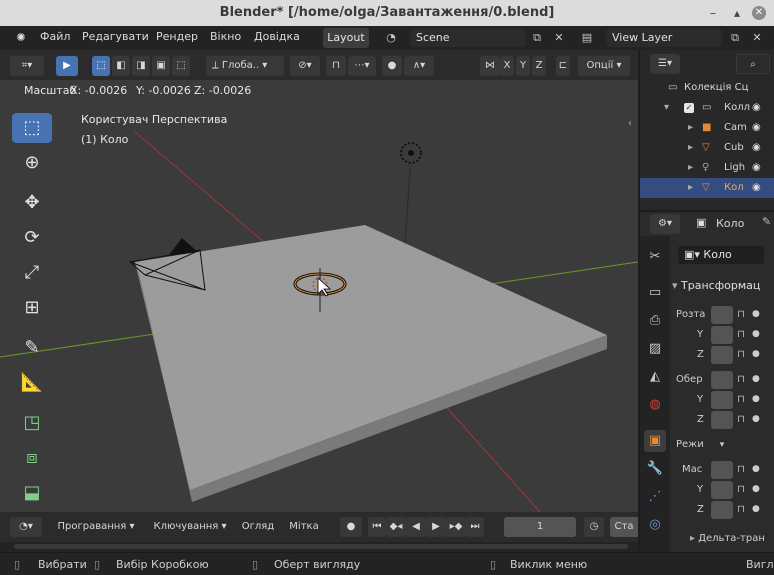 This screenshot has width=774, height=575. Describe the element at coordinates (655, 441) in the screenshot. I see `object-tab-icon: ▣` at that location.